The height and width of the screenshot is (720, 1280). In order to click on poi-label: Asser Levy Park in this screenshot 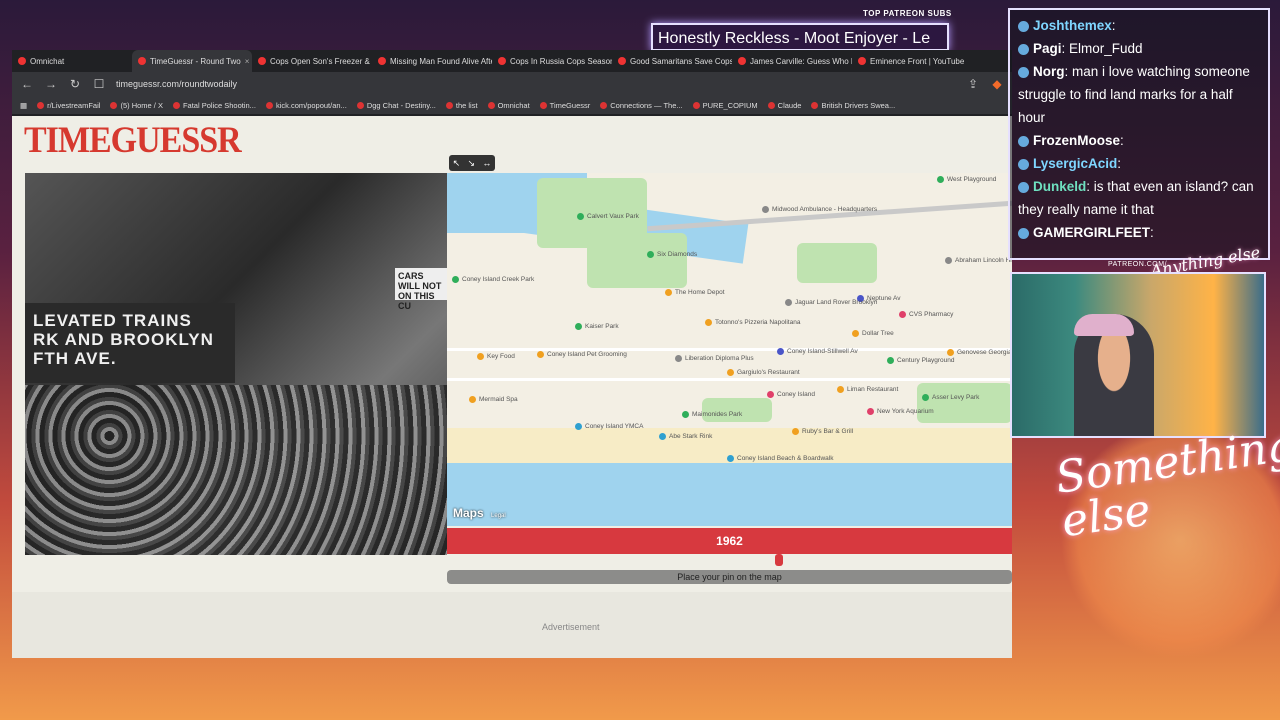, I will do `click(956, 397)`.